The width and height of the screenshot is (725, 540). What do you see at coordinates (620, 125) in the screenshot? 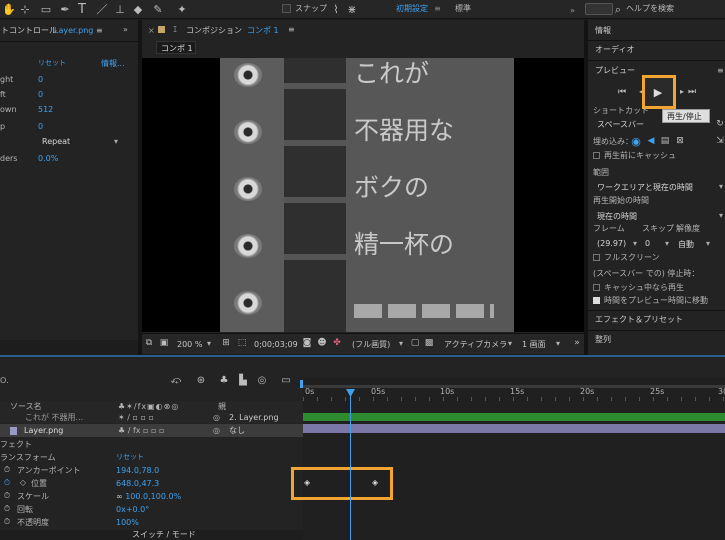
I see `shortcut-dropdown: スペースバー` at bounding box center [620, 125].